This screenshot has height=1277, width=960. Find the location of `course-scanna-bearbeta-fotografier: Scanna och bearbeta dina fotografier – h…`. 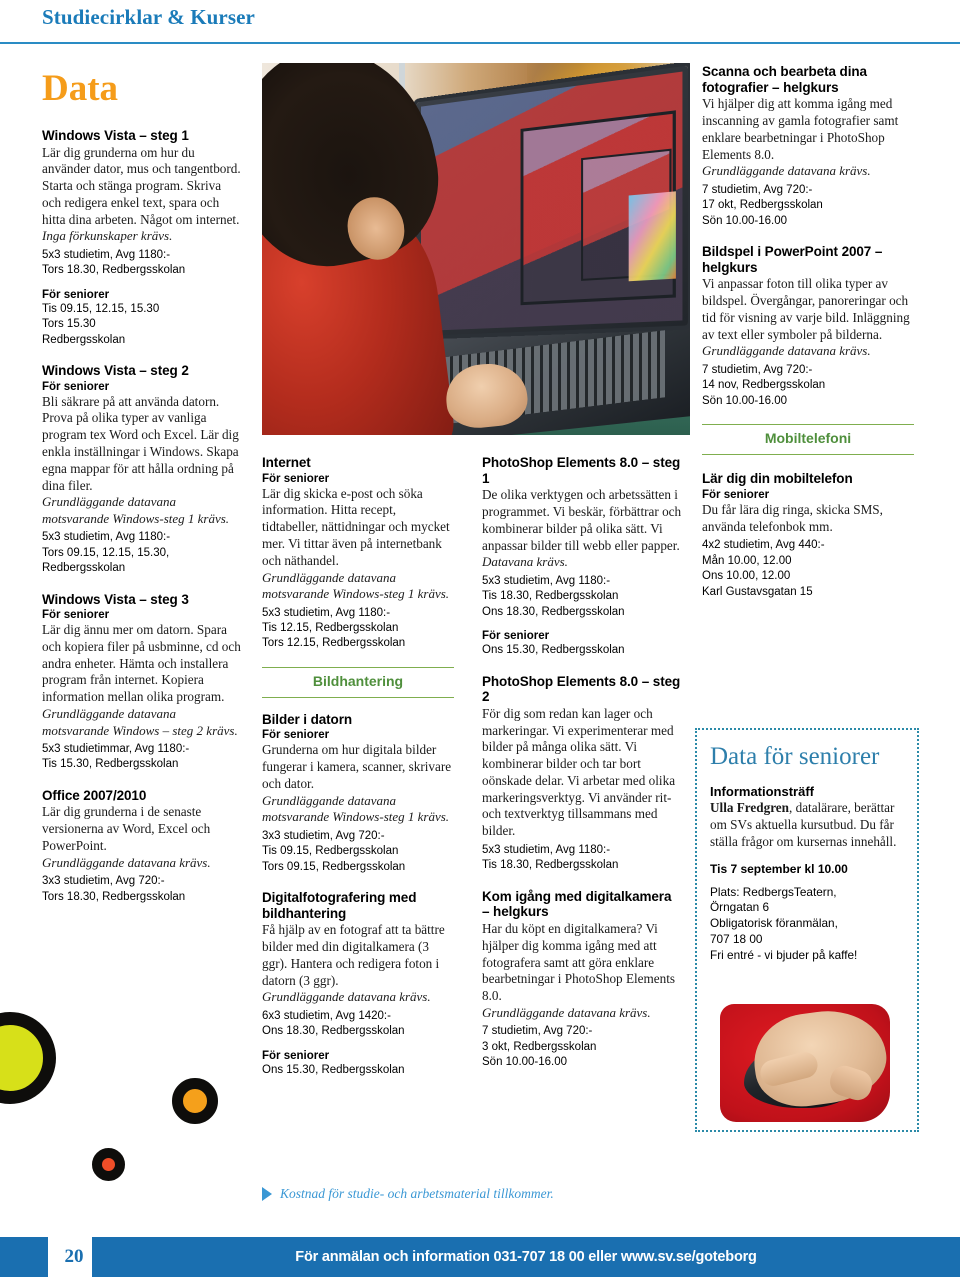

course-scanna-bearbeta-fotografier: Scanna och bearbeta dina fotografier – h… is located at coordinates (808, 146).